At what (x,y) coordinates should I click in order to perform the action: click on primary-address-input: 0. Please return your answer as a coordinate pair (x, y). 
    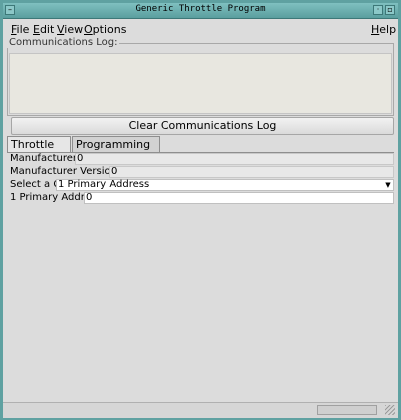
    Looking at the image, I should click on (239, 198).